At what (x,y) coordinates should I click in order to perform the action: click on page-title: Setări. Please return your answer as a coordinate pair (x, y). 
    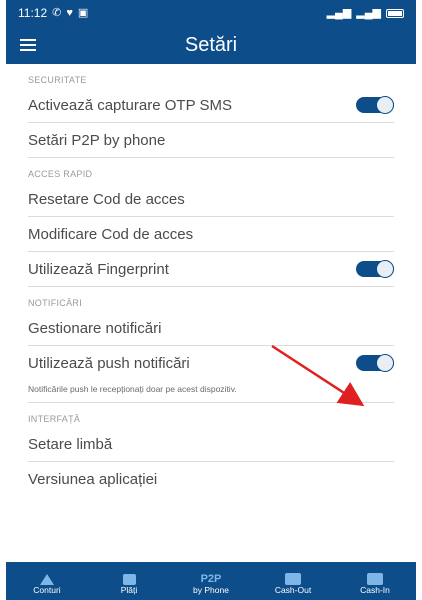
    Looking at the image, I should click on (211, 44).